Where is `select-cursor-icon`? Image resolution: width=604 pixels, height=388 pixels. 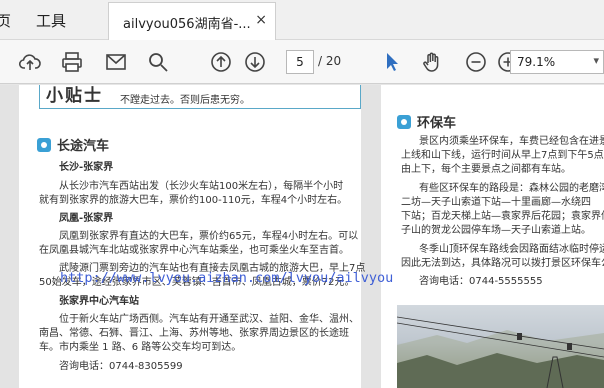
select-cursor-icon is located at coordinates (392, 62).